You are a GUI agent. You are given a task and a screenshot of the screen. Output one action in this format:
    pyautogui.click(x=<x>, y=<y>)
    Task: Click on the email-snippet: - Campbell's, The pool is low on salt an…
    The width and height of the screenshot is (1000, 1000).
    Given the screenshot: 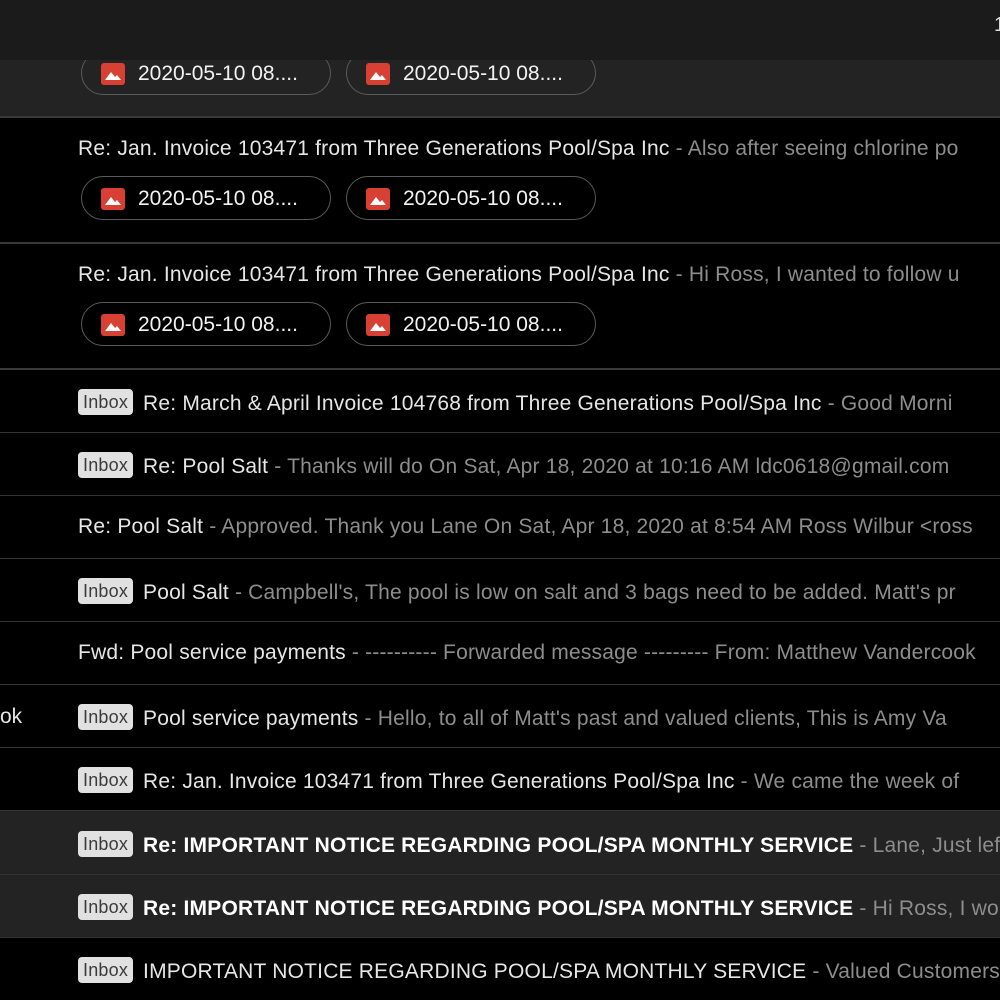 What is the action you would take?
    pyautogui.click(x=592, y=592)
    